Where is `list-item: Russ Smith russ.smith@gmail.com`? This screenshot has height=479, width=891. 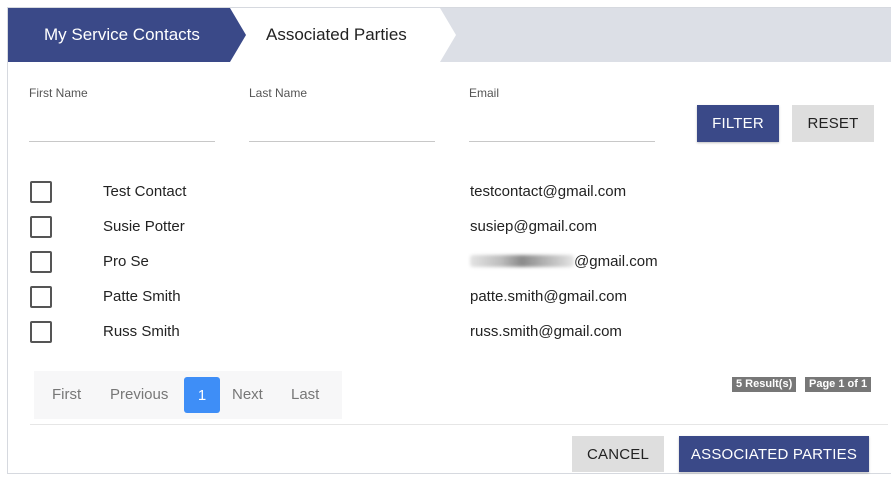
list-item: Russ Smith russ.smith@gmail.com is located at coordinates (460, 332).